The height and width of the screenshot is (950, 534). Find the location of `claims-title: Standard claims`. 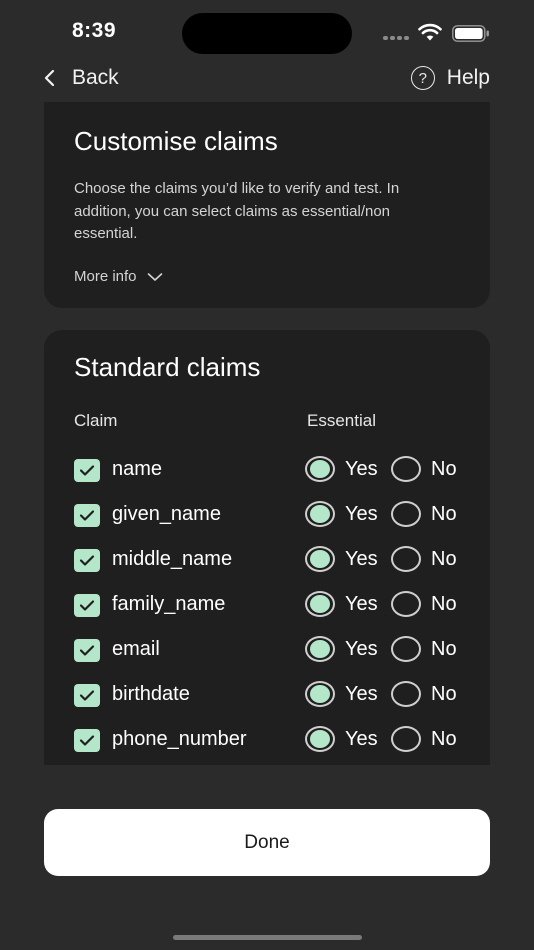

claims-title: Standard claims is located at coordinates (167, 367).